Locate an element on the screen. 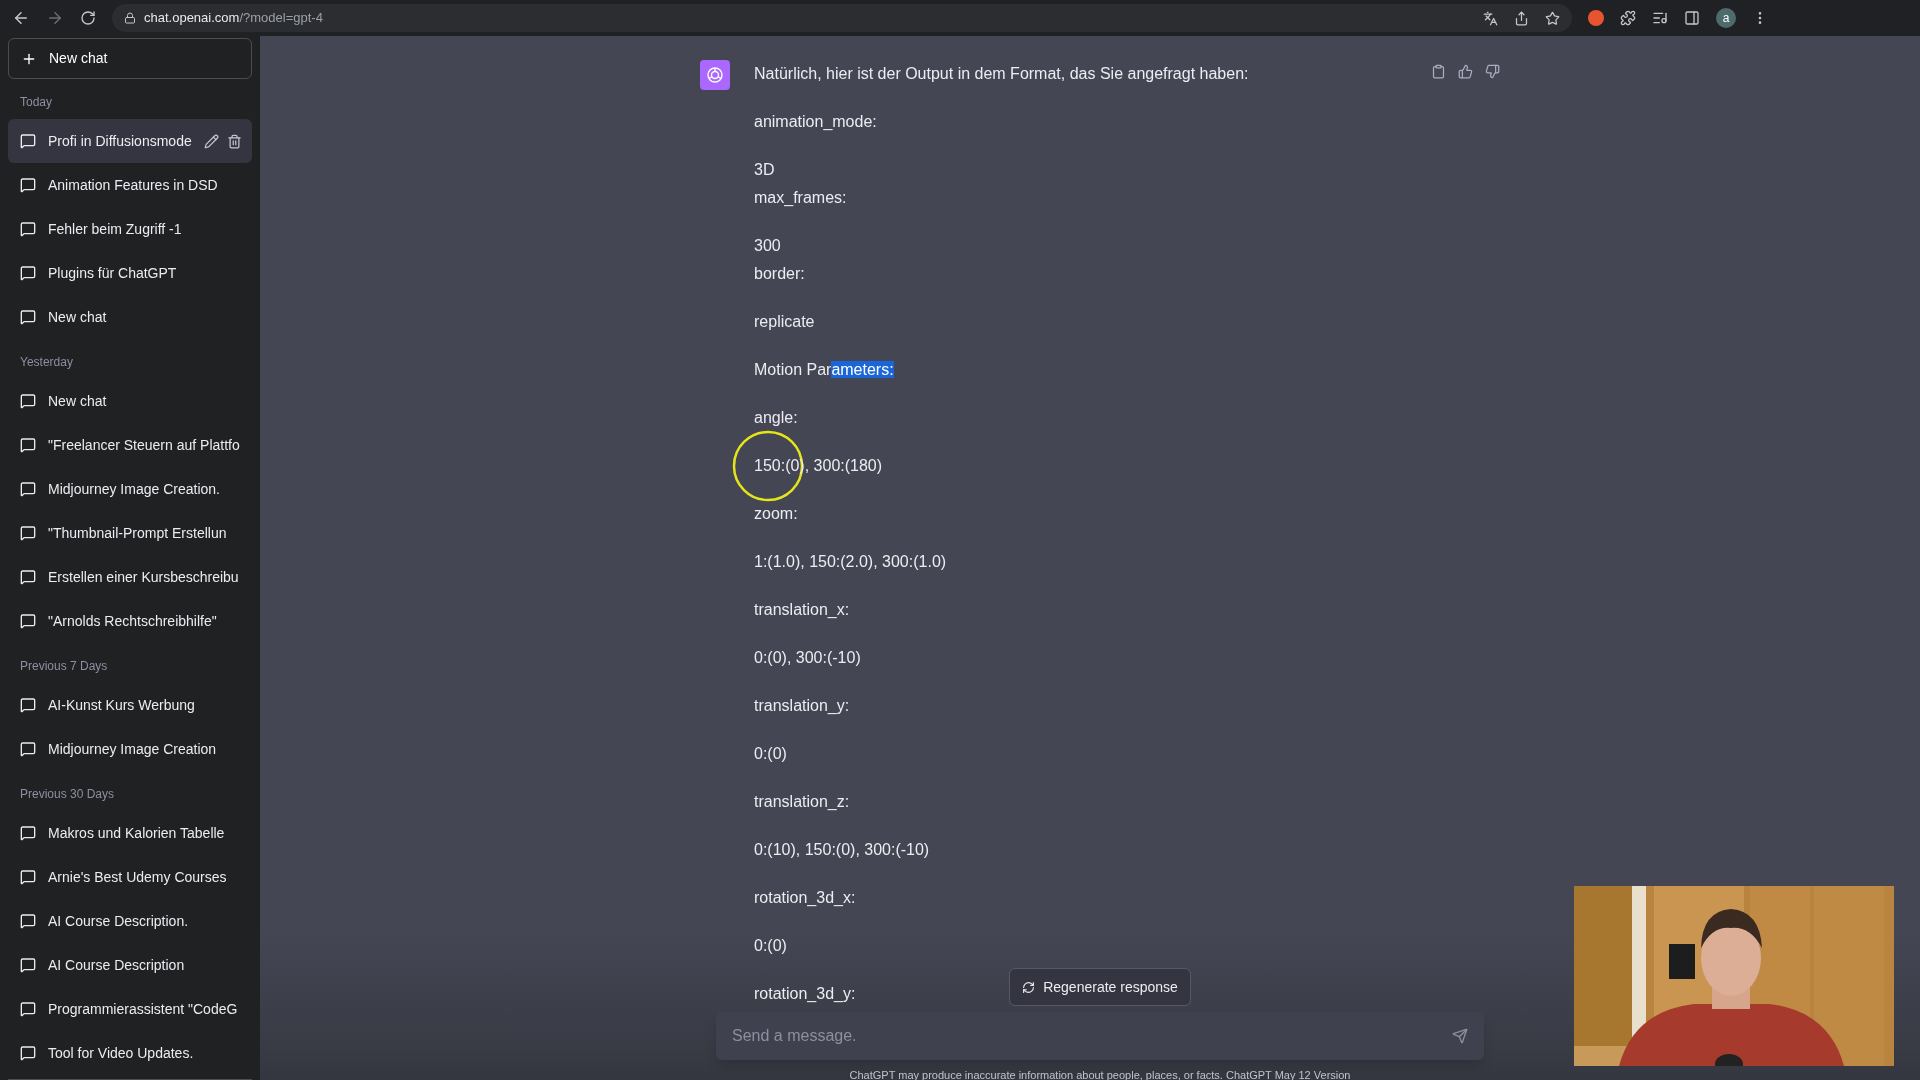  chat-title: Arnie's Best Udemy Courses is located at coordinates (137, 877).